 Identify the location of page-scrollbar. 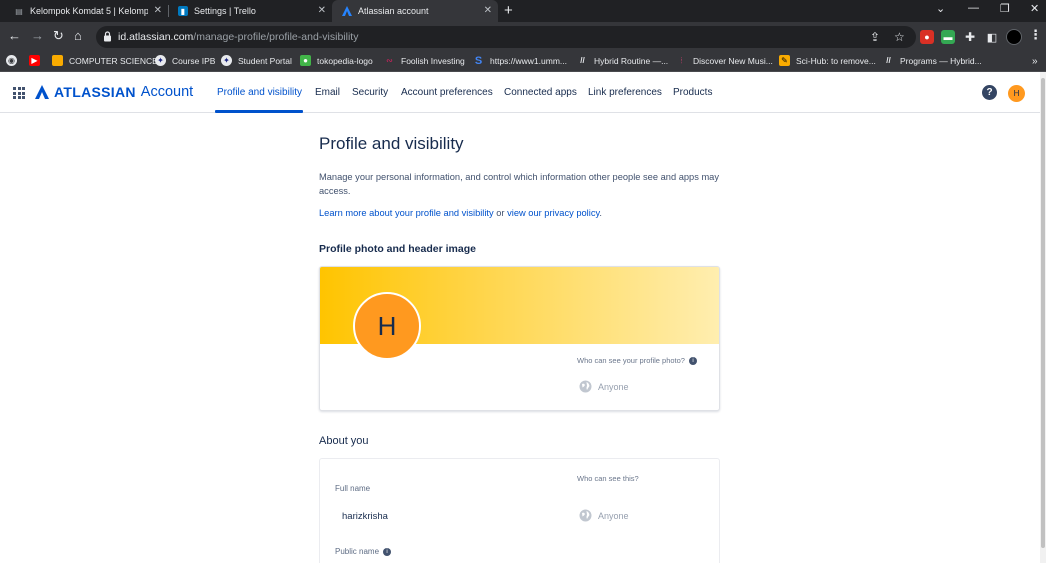
(1043, 317).